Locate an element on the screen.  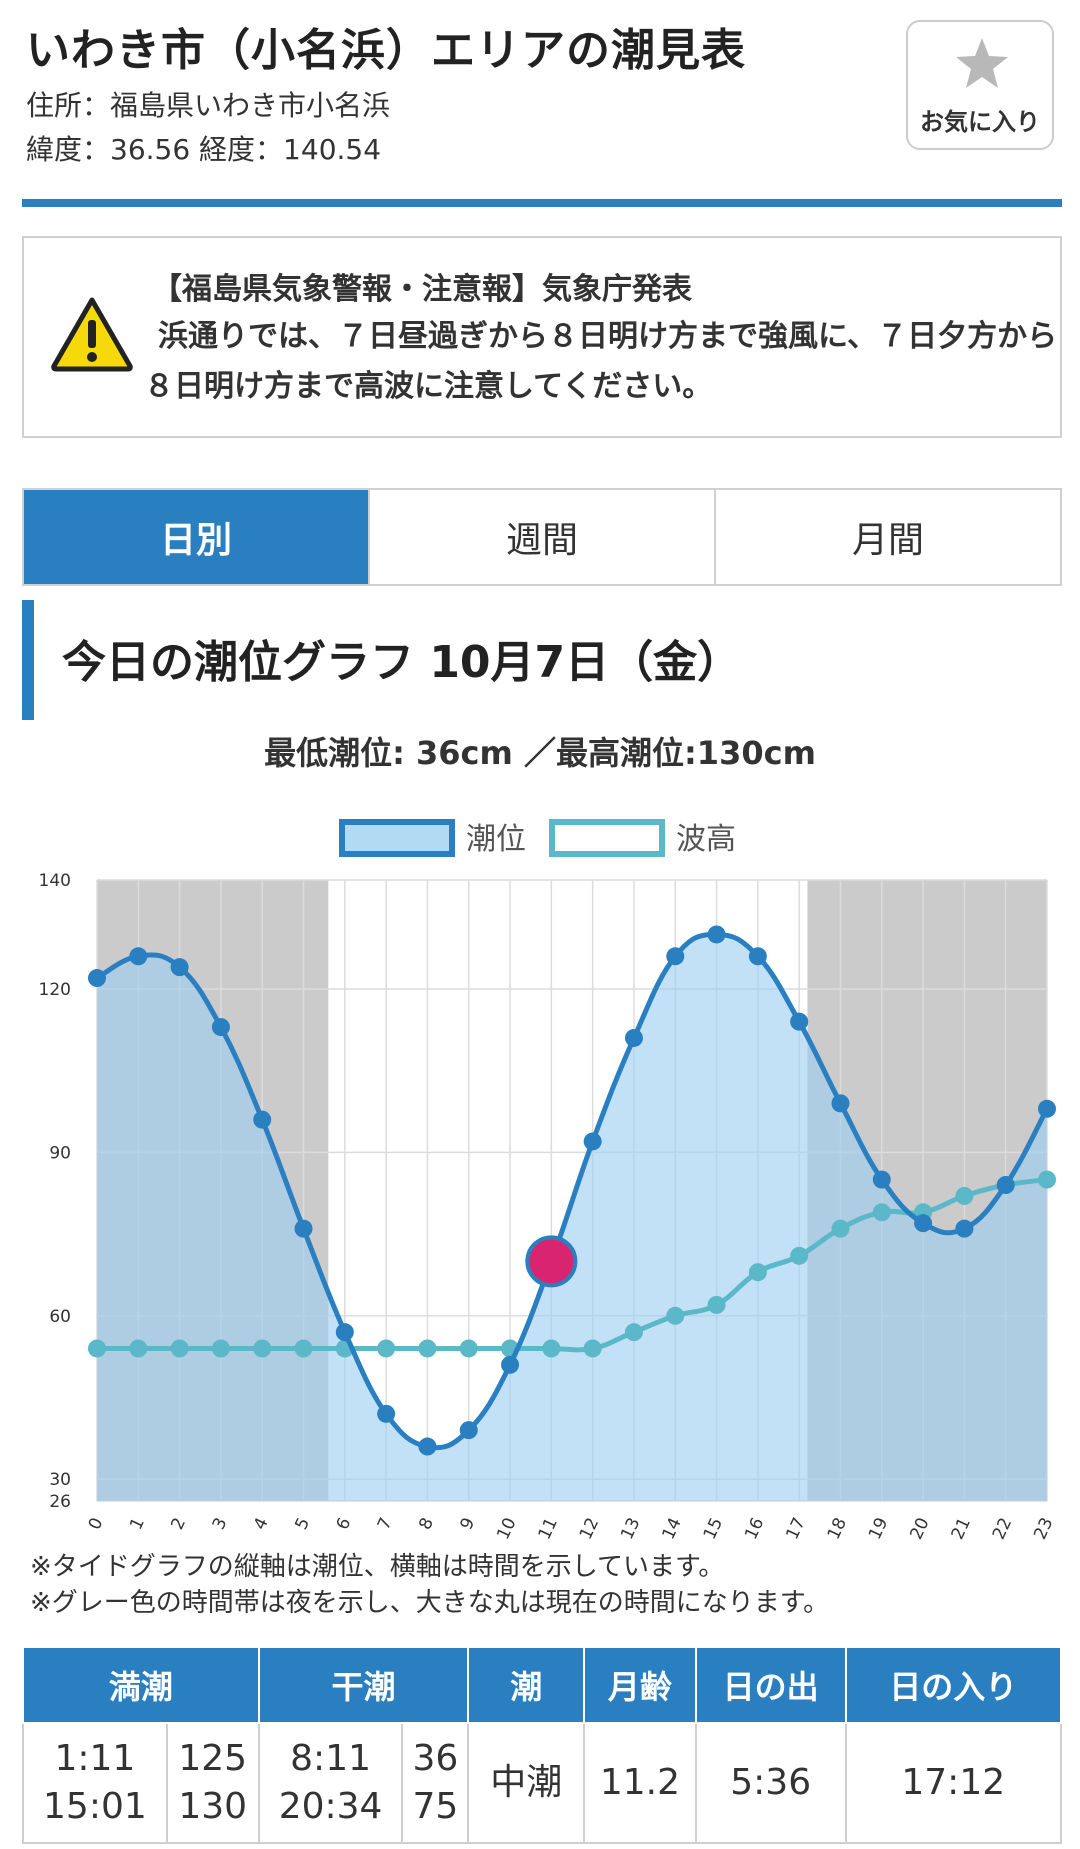
low-tide-level-2: 75 is located at coordinates (435, 1806).